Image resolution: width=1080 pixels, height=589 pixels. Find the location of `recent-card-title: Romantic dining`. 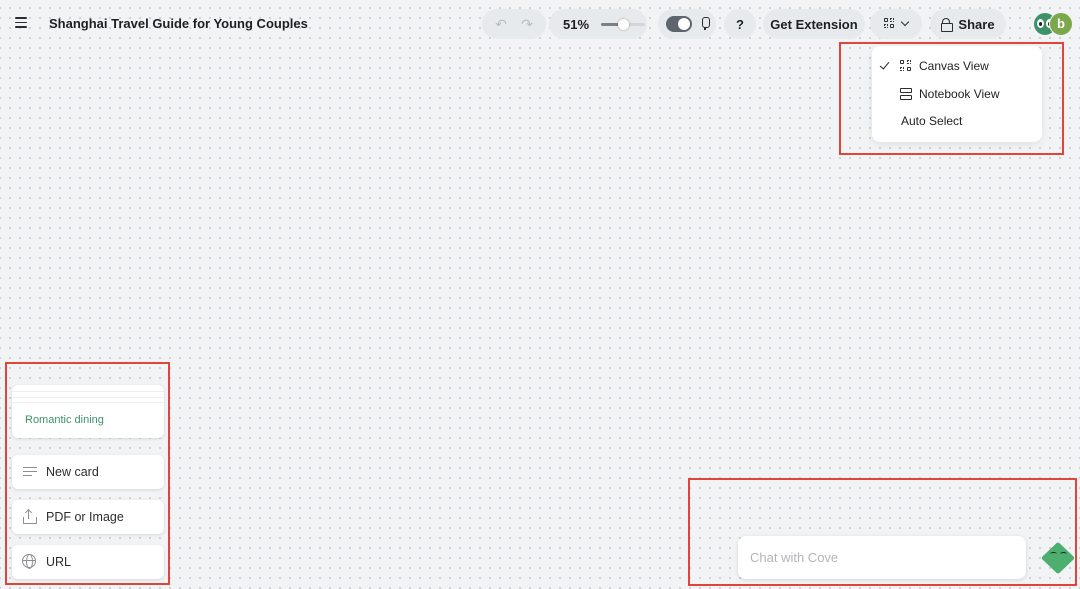

recent-card-title: Romantic dining is located at coordinates (64, 420).